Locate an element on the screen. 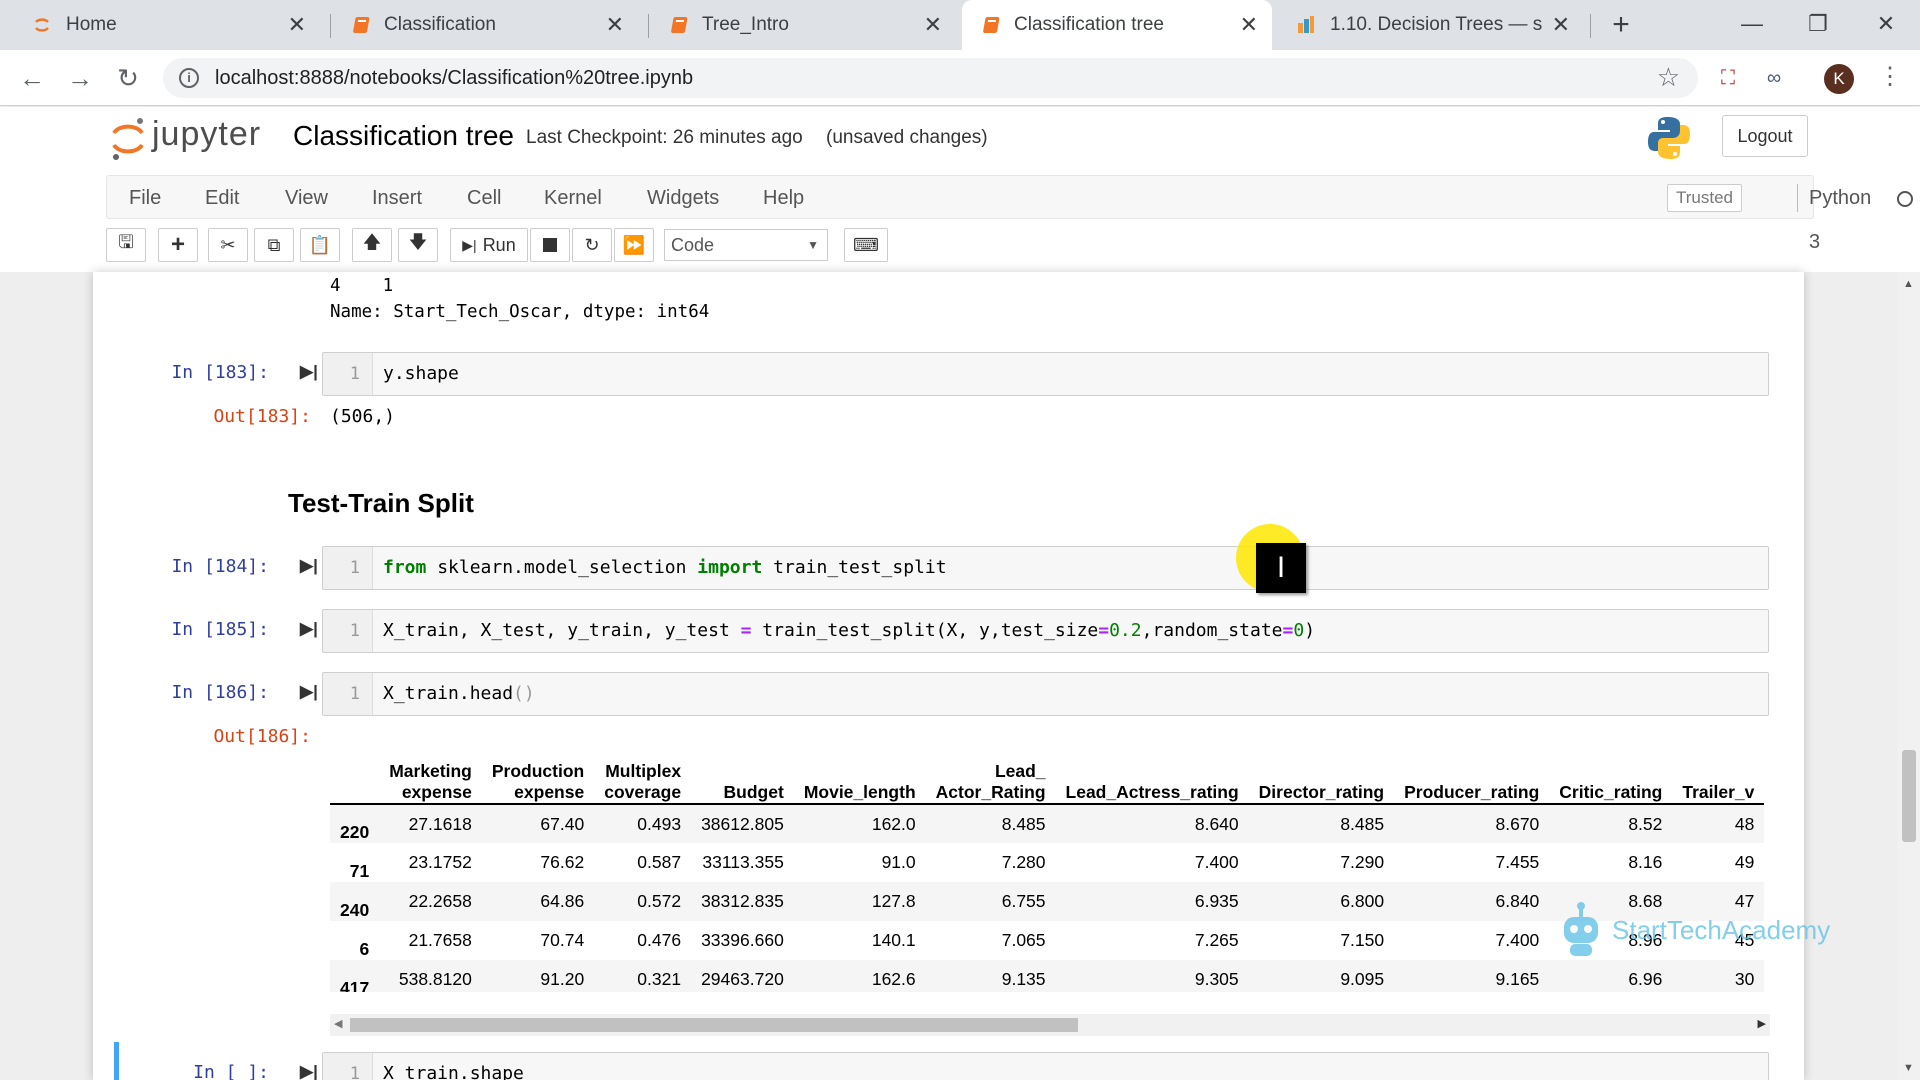 The image size is (1920, 1080). run-button: ▶| Run is located at coordinates (489, 245).